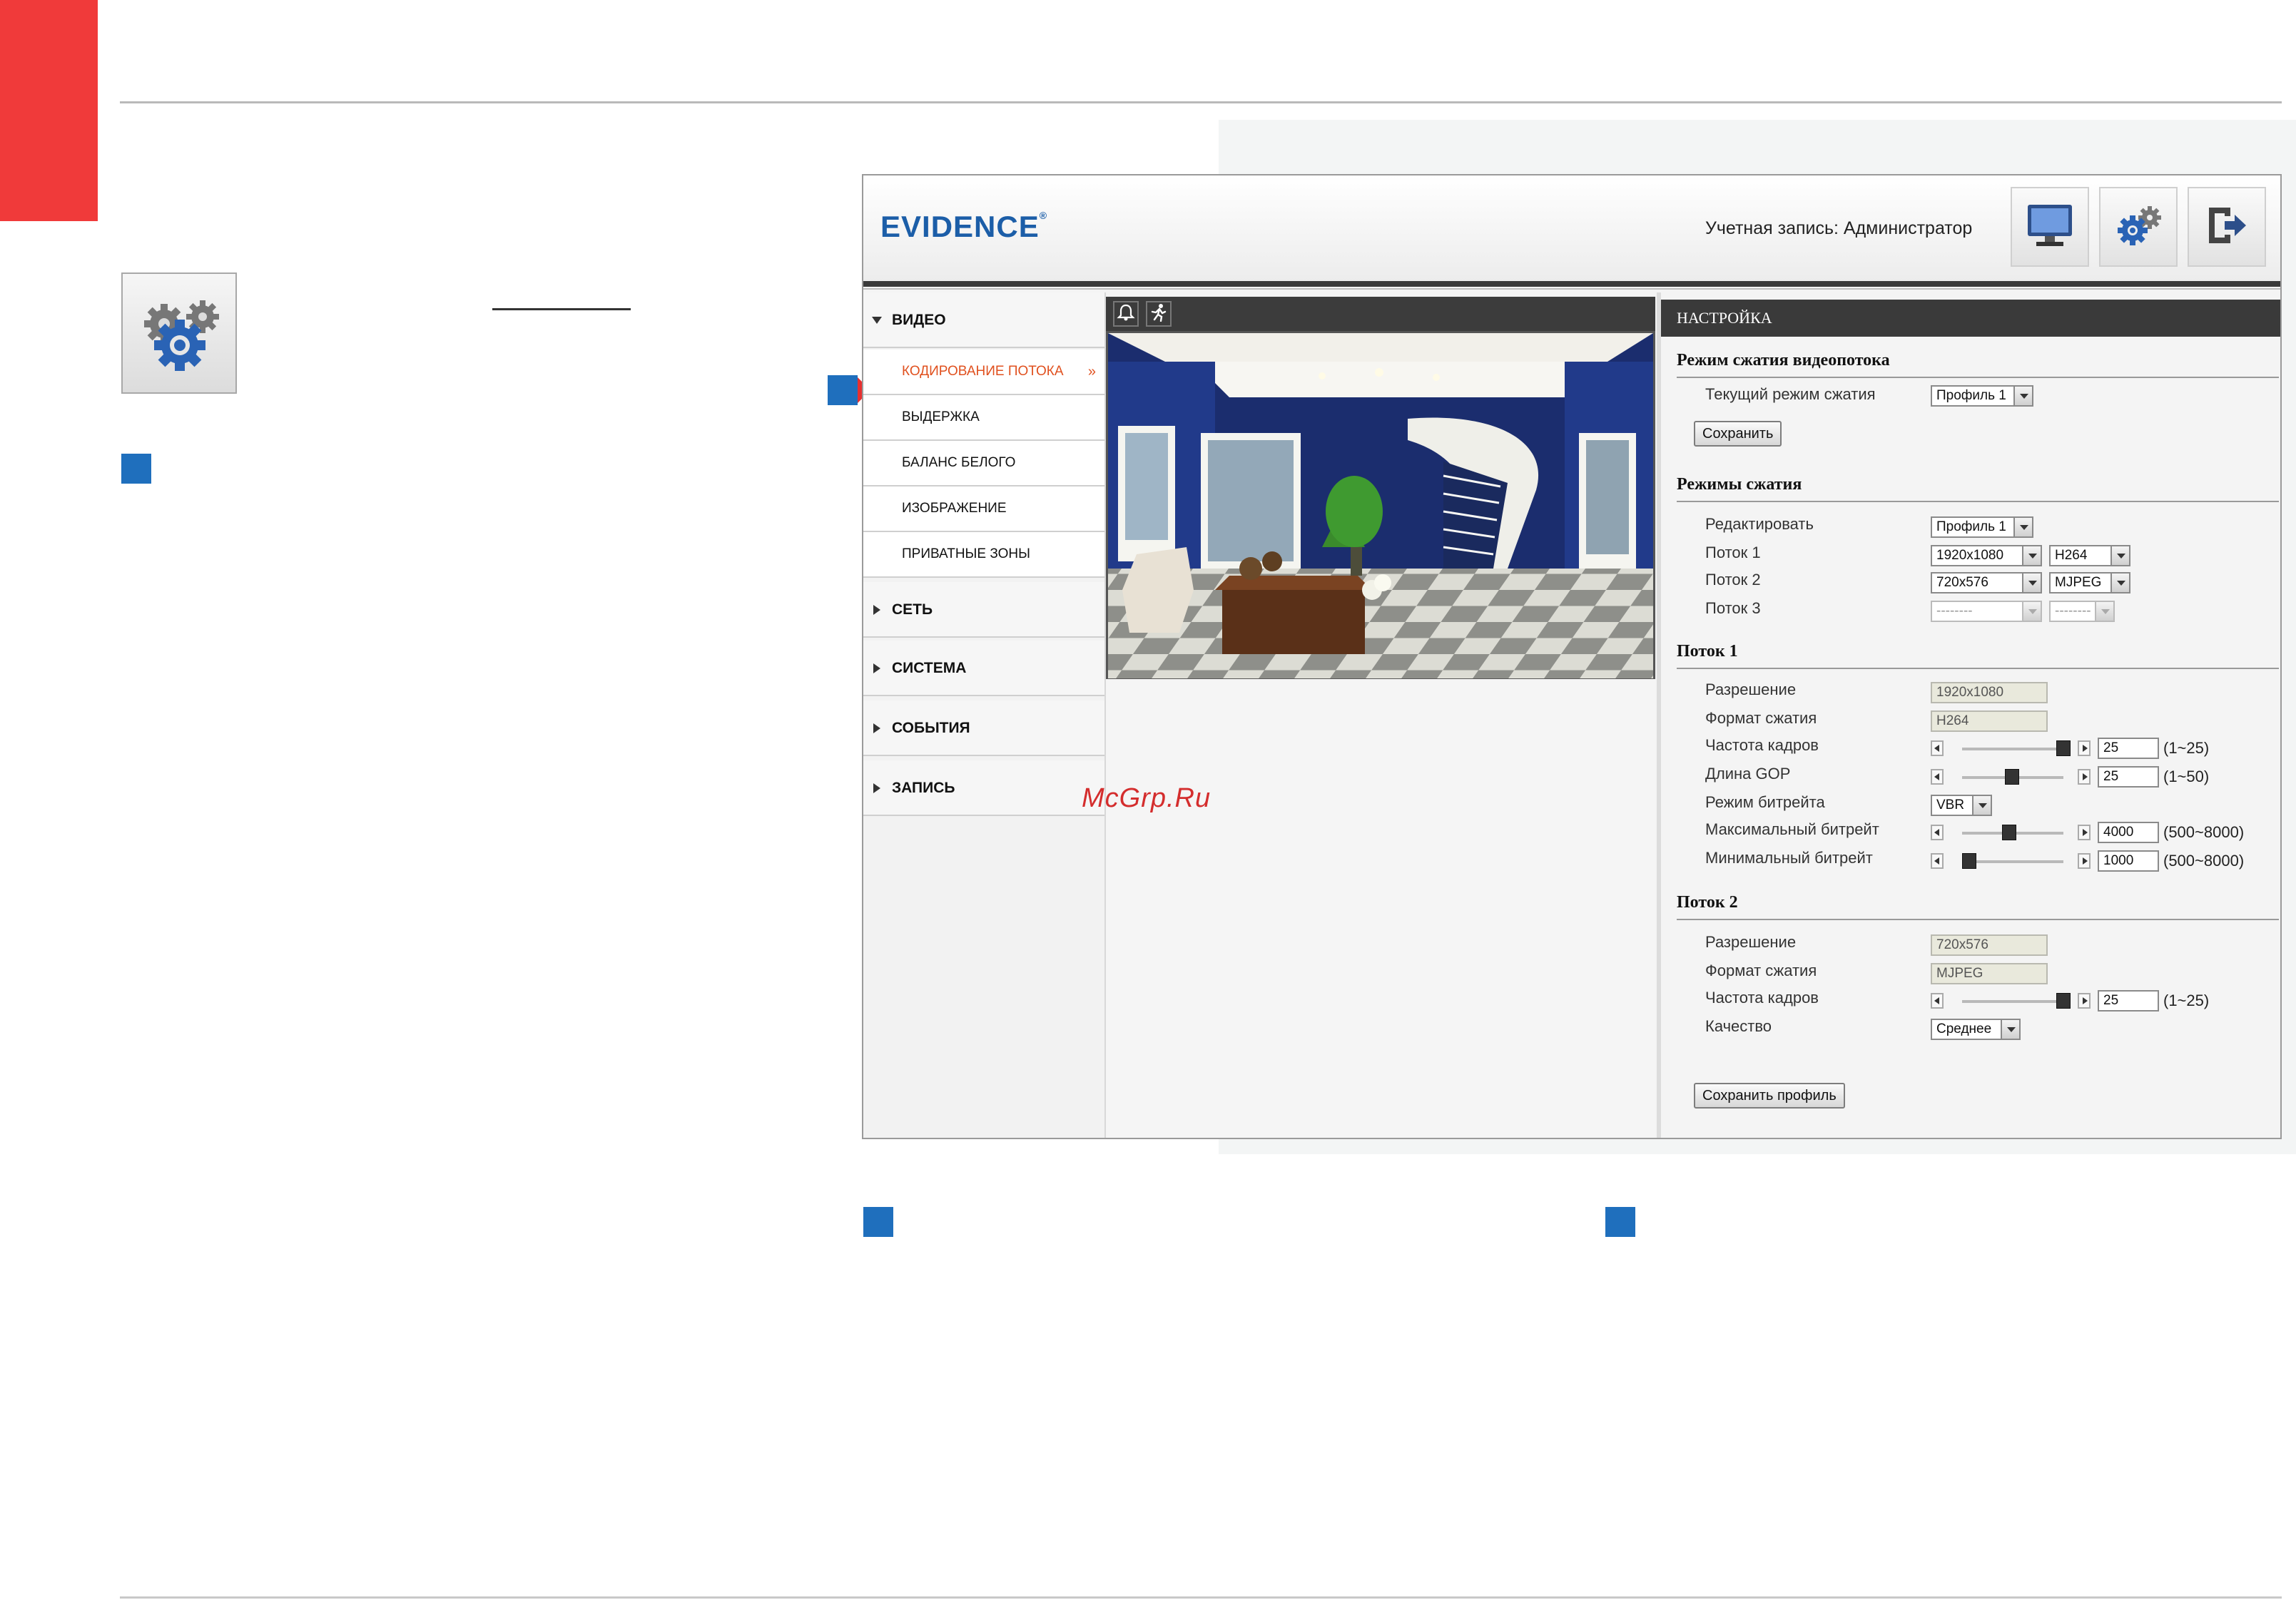 Image resolution: width=2296 pixels, height=1600 pixels. I want to click on save-button: Сохранить, so click(1738, 434).